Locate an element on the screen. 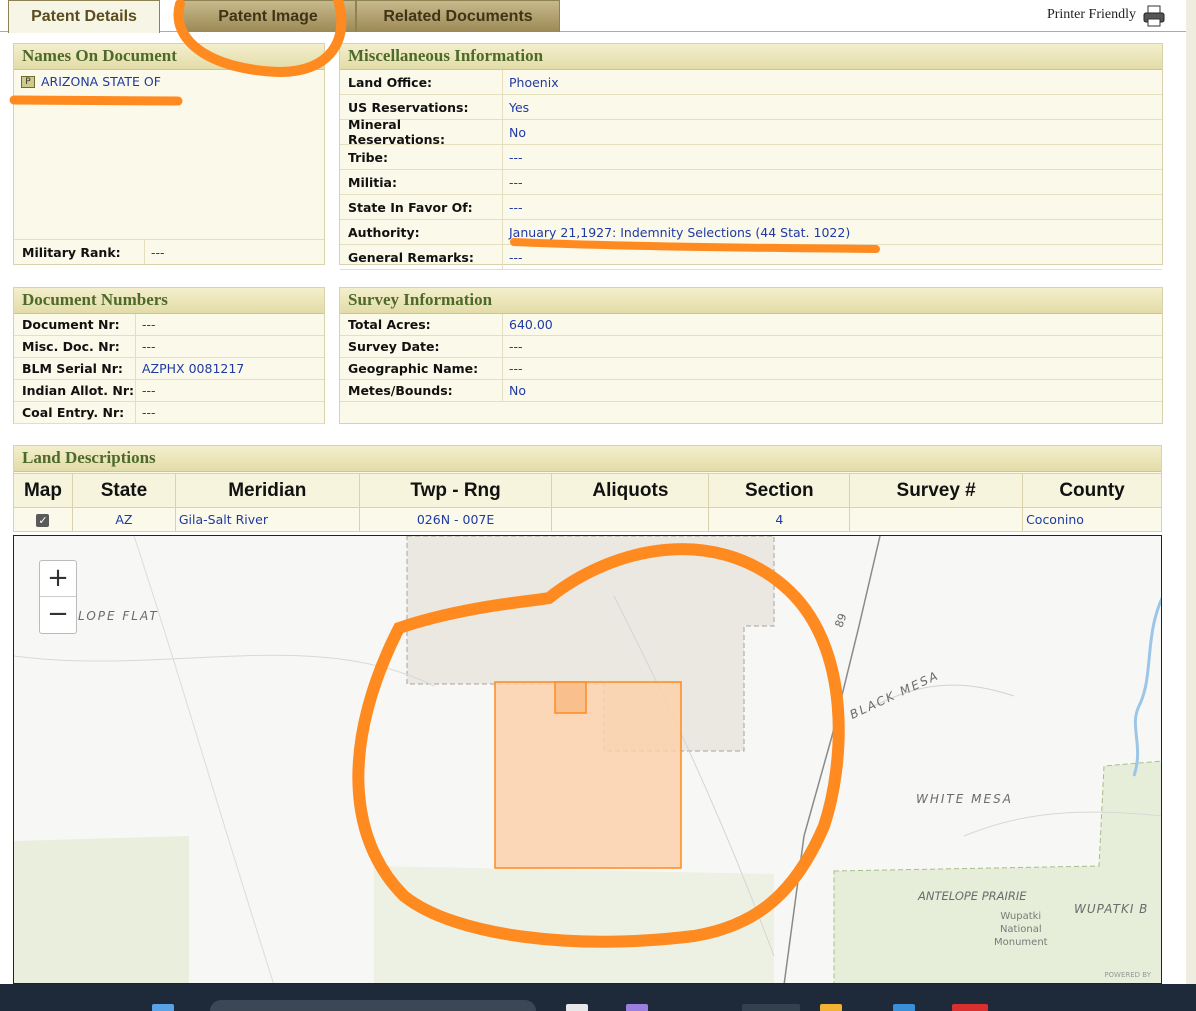 The width and height of the screenshot is (1196, 1011). docnum-value: AZPHX 0081217 is located at coordinates (189, 368).